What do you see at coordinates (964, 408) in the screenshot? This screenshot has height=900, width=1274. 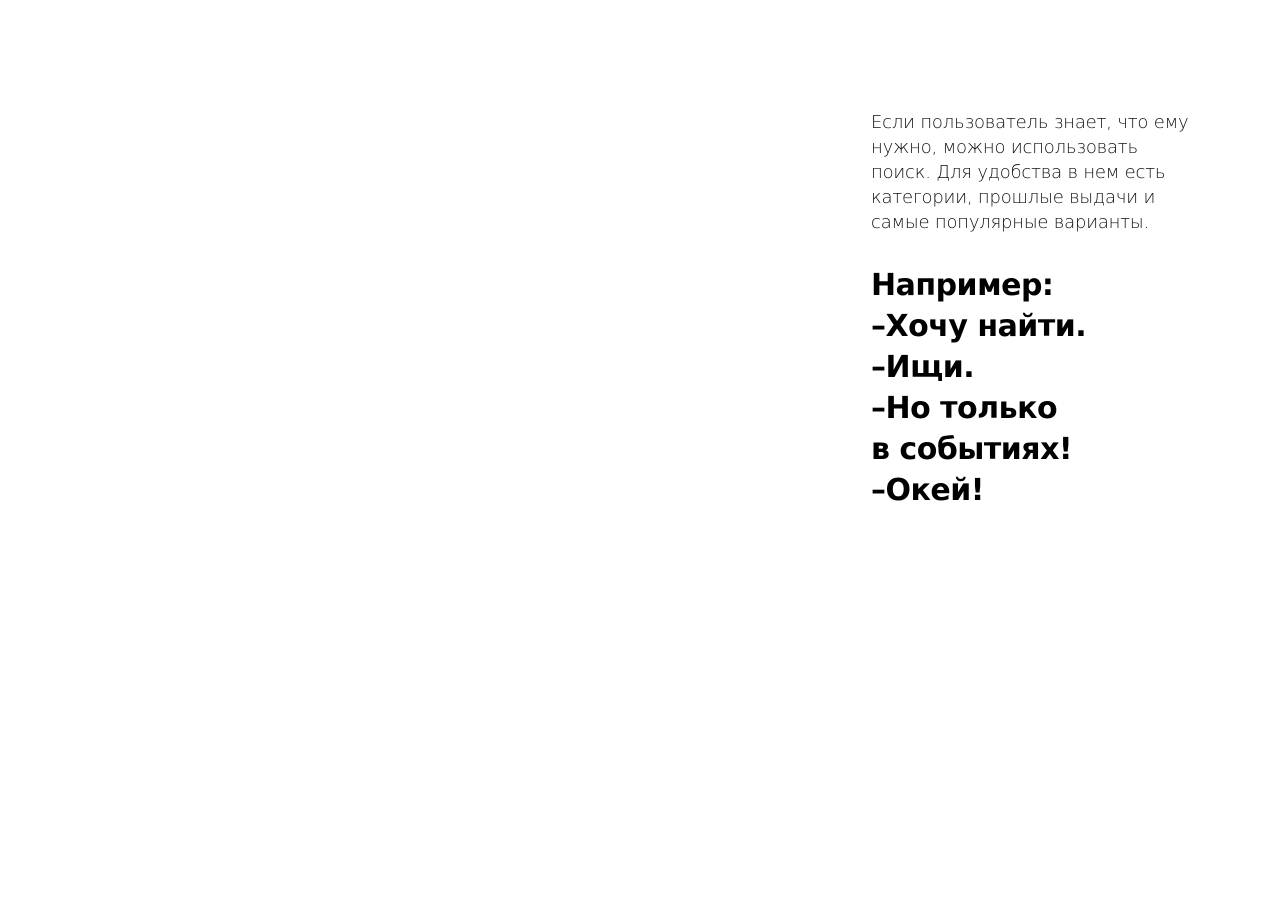 I see `example-line-3: –Но только` at bounding box center [964, 408].